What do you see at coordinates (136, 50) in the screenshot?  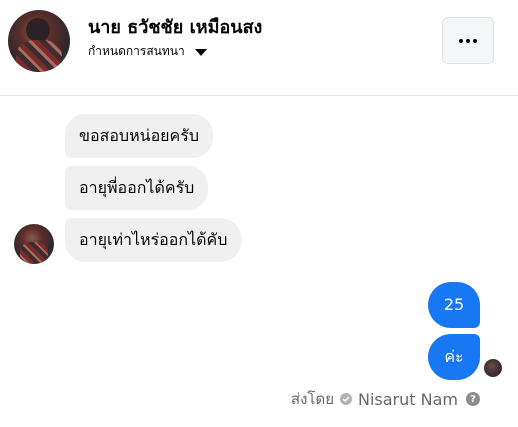 I see `nickname-label: กำหนดการสนทนา` at bounding box center [136, 50].